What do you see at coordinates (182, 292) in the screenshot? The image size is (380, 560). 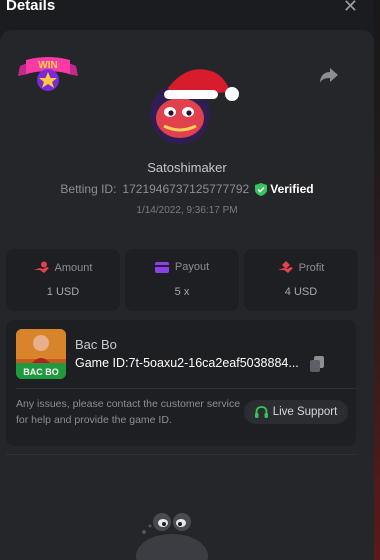 I see `stat-payout-value: 5 x` at bounding box center [182, 292].